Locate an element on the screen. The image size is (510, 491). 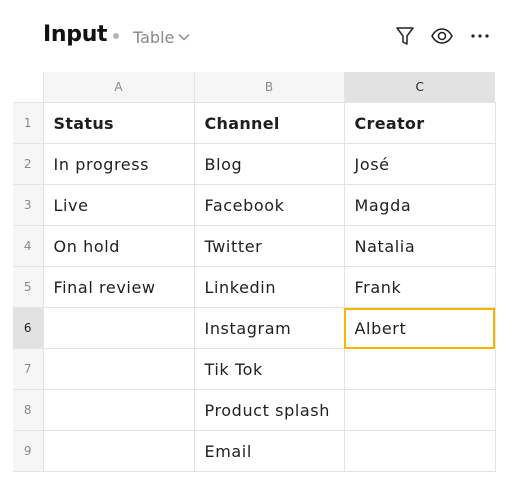
active-cell: Albert is located at coordinates (419, 328).